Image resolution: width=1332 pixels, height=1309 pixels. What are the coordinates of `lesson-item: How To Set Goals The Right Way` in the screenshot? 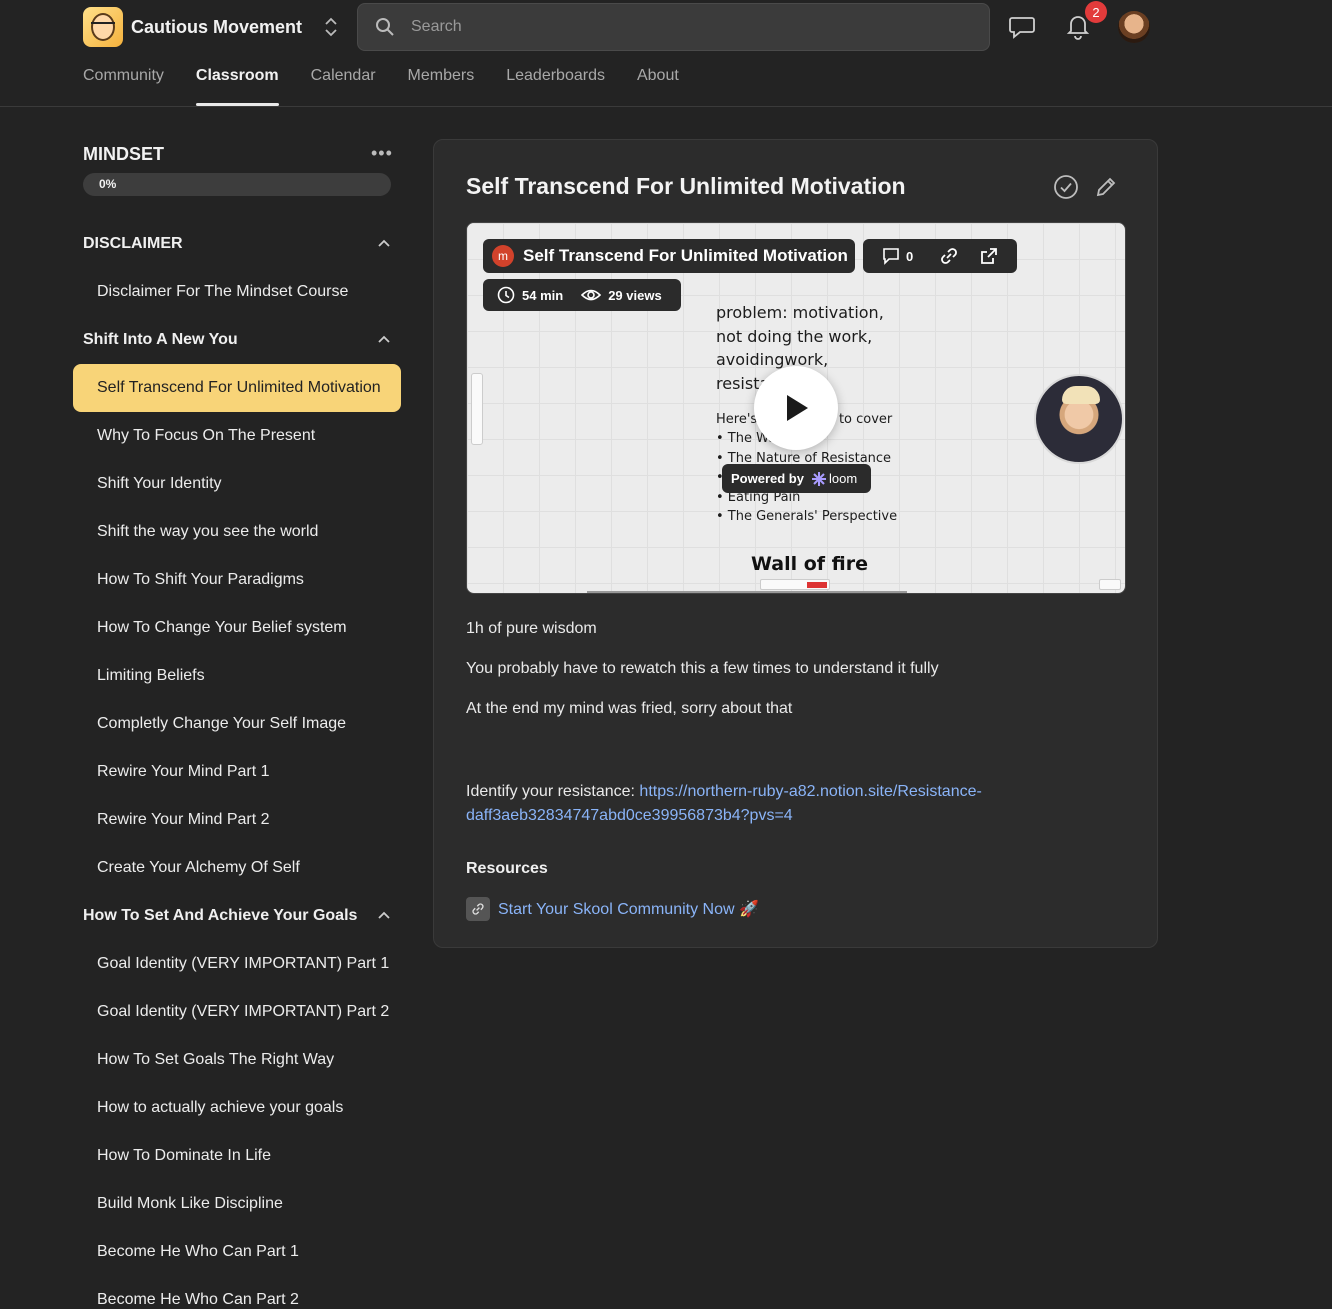 It's located at (237, 1060).